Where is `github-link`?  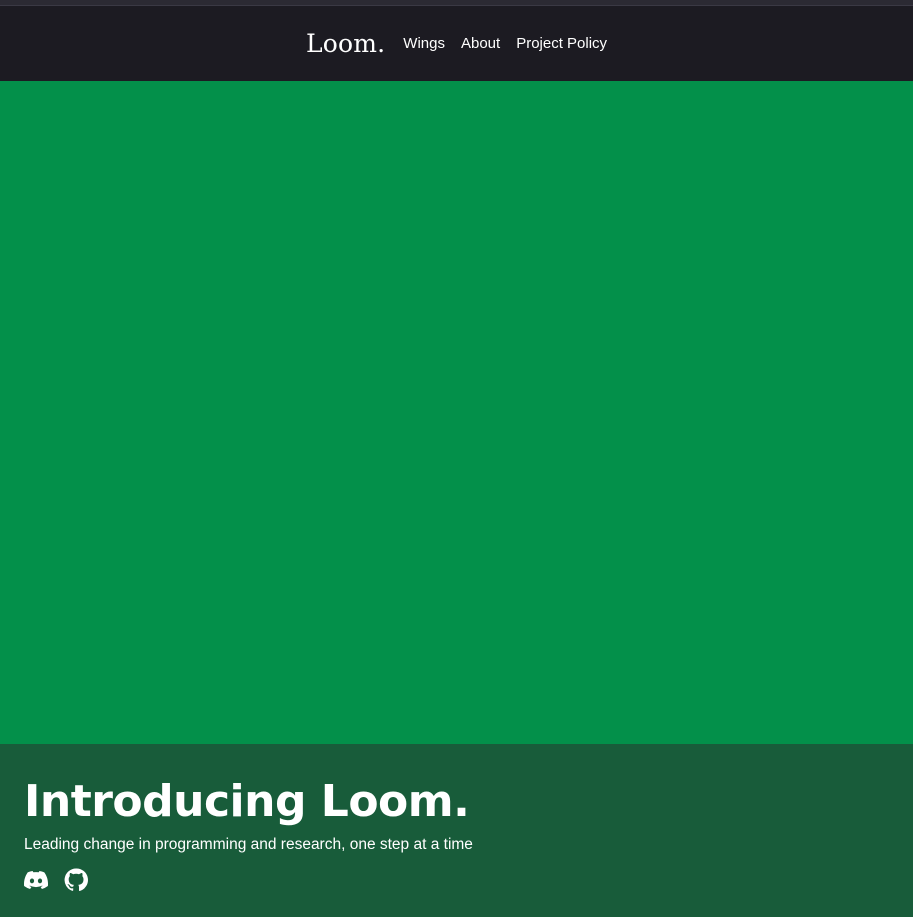 github-link is located at coordinates (76, 880).